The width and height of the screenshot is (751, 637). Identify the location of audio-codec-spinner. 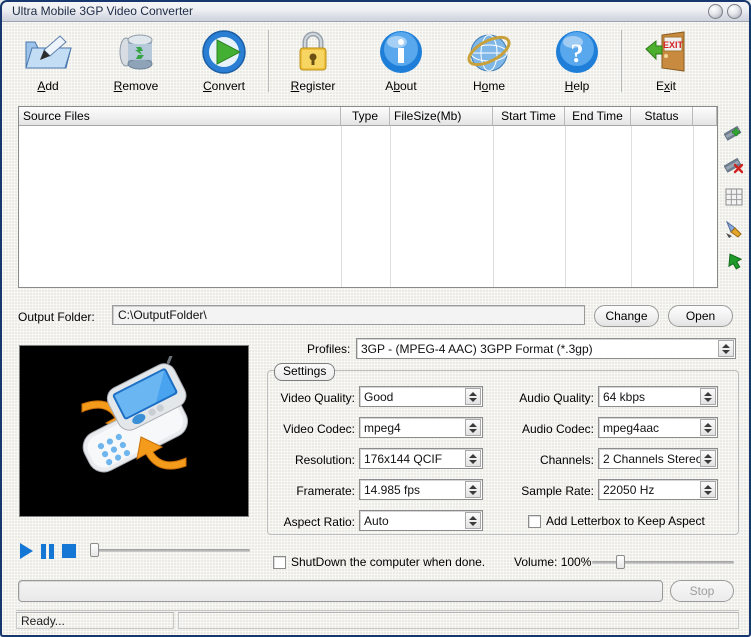
(708, 427).